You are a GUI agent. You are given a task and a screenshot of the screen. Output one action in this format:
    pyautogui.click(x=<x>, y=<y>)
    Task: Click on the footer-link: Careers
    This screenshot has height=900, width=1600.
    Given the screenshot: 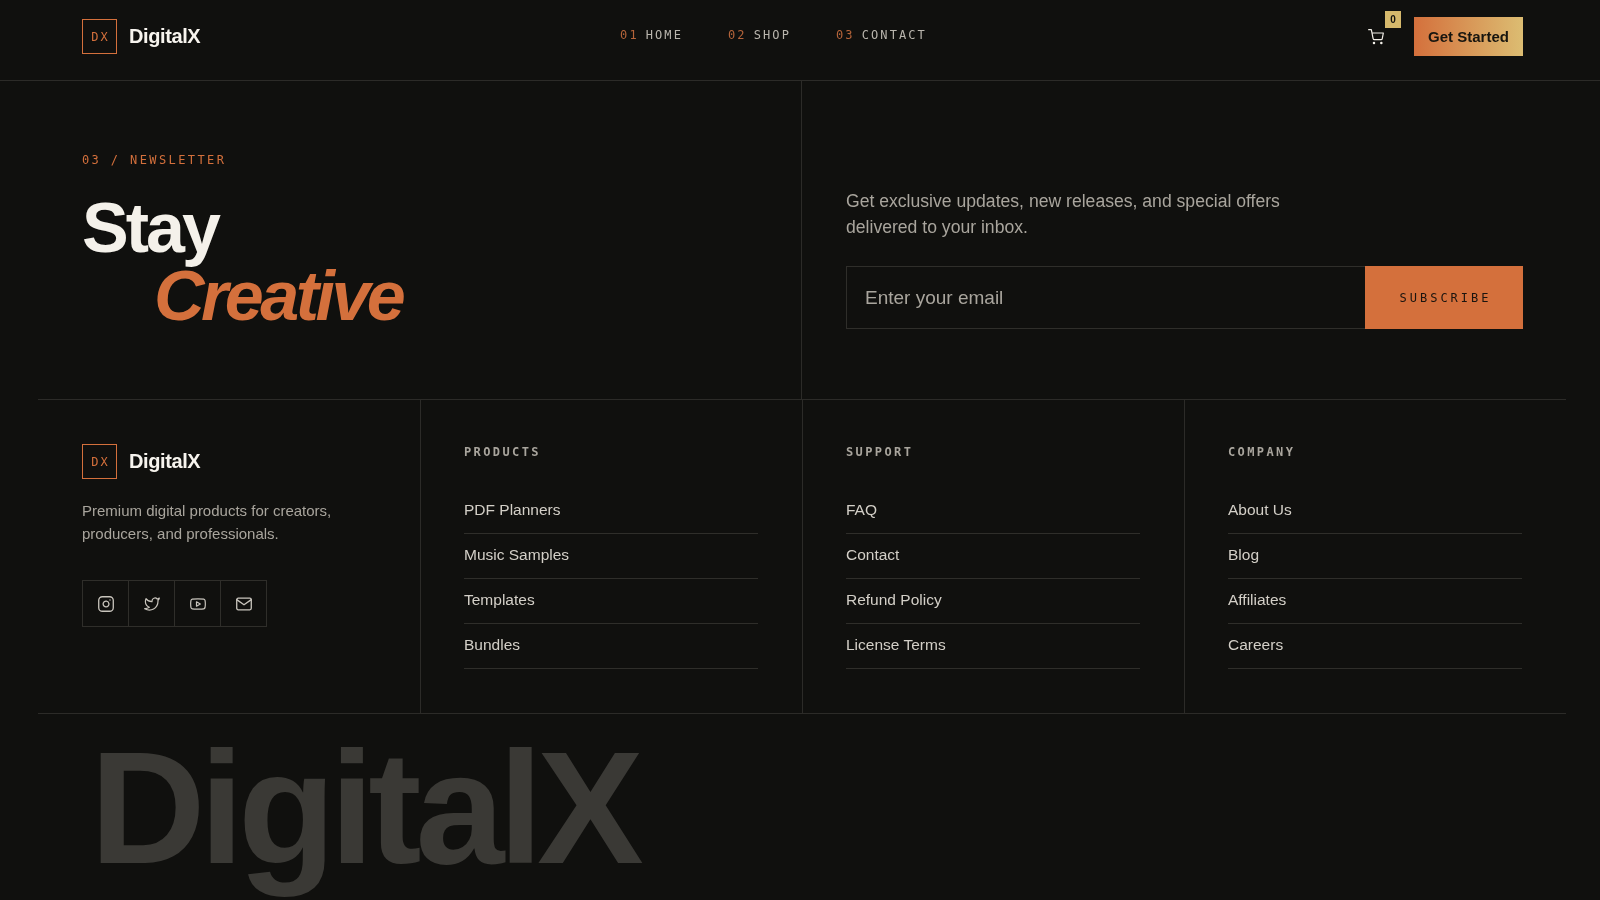 What is the action you would take?
    pyautogui.click(x=1375, y=646)
    